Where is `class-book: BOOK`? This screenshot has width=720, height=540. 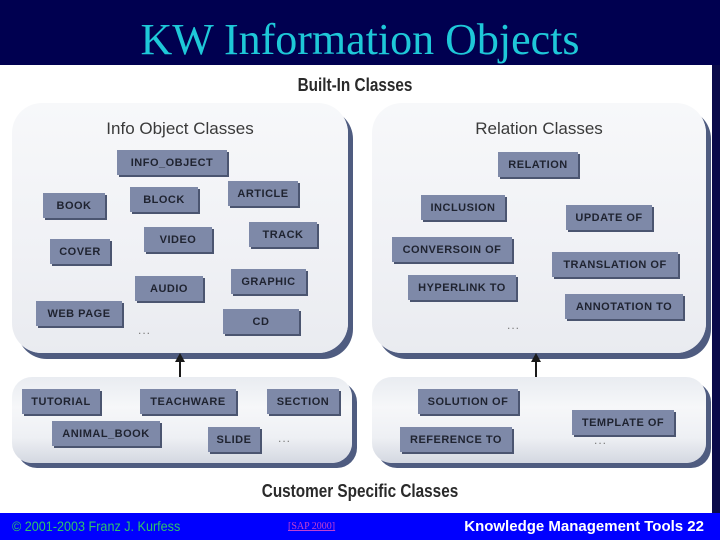
class-book: BOOK is located at coordinates (74, 205).